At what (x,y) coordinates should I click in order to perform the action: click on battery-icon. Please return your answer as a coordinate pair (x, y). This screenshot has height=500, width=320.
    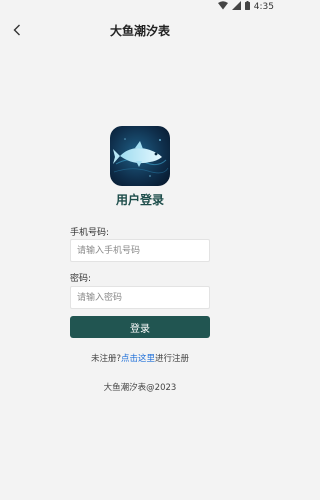
    Looking at the image, I should click on (247, 7).